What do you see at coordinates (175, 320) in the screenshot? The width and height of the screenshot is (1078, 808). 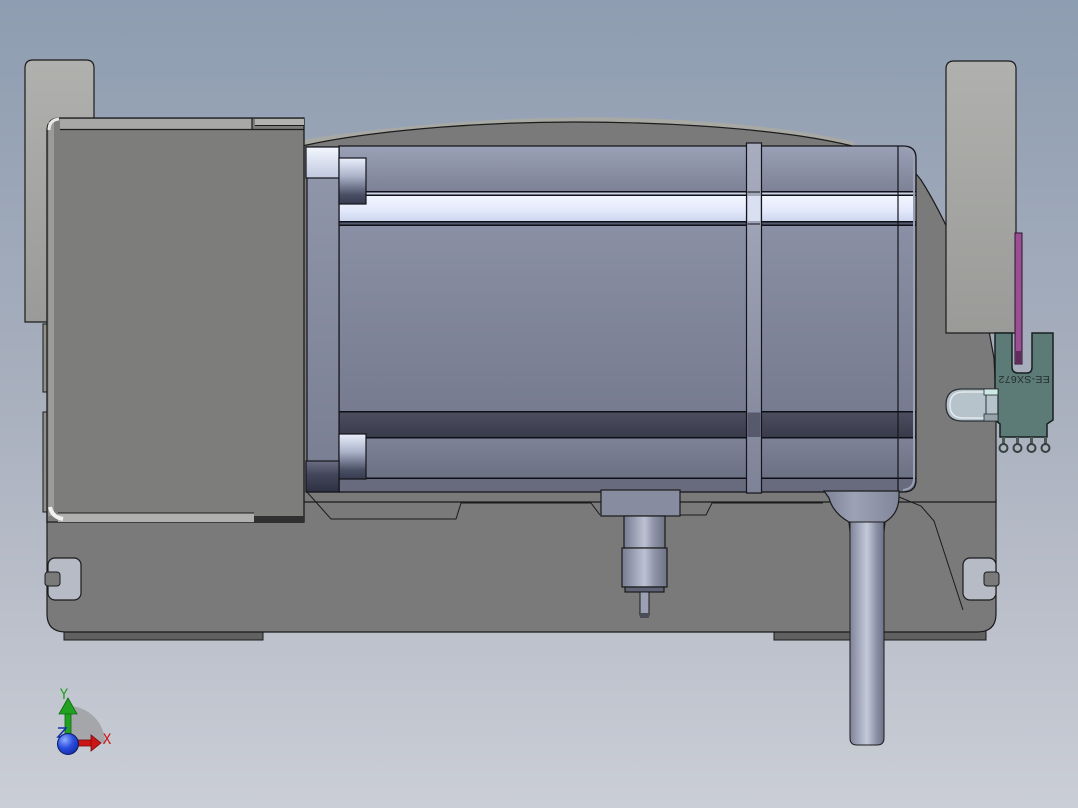 I see `slider-block` at bounding box center [175, 320].